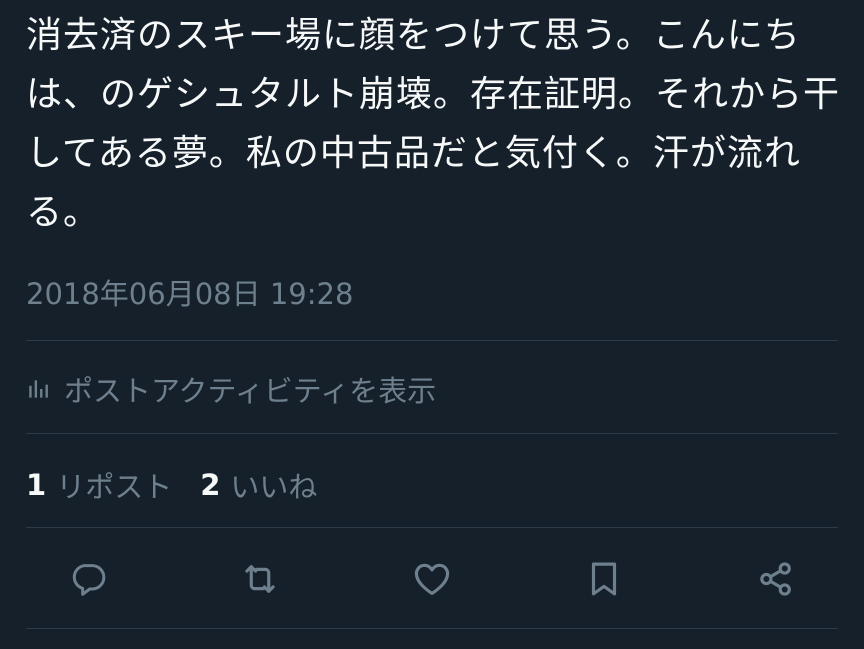 Image resolution: width=864 pixels, height=649 pixels. I want to click on repost-button, so click(260, 579).